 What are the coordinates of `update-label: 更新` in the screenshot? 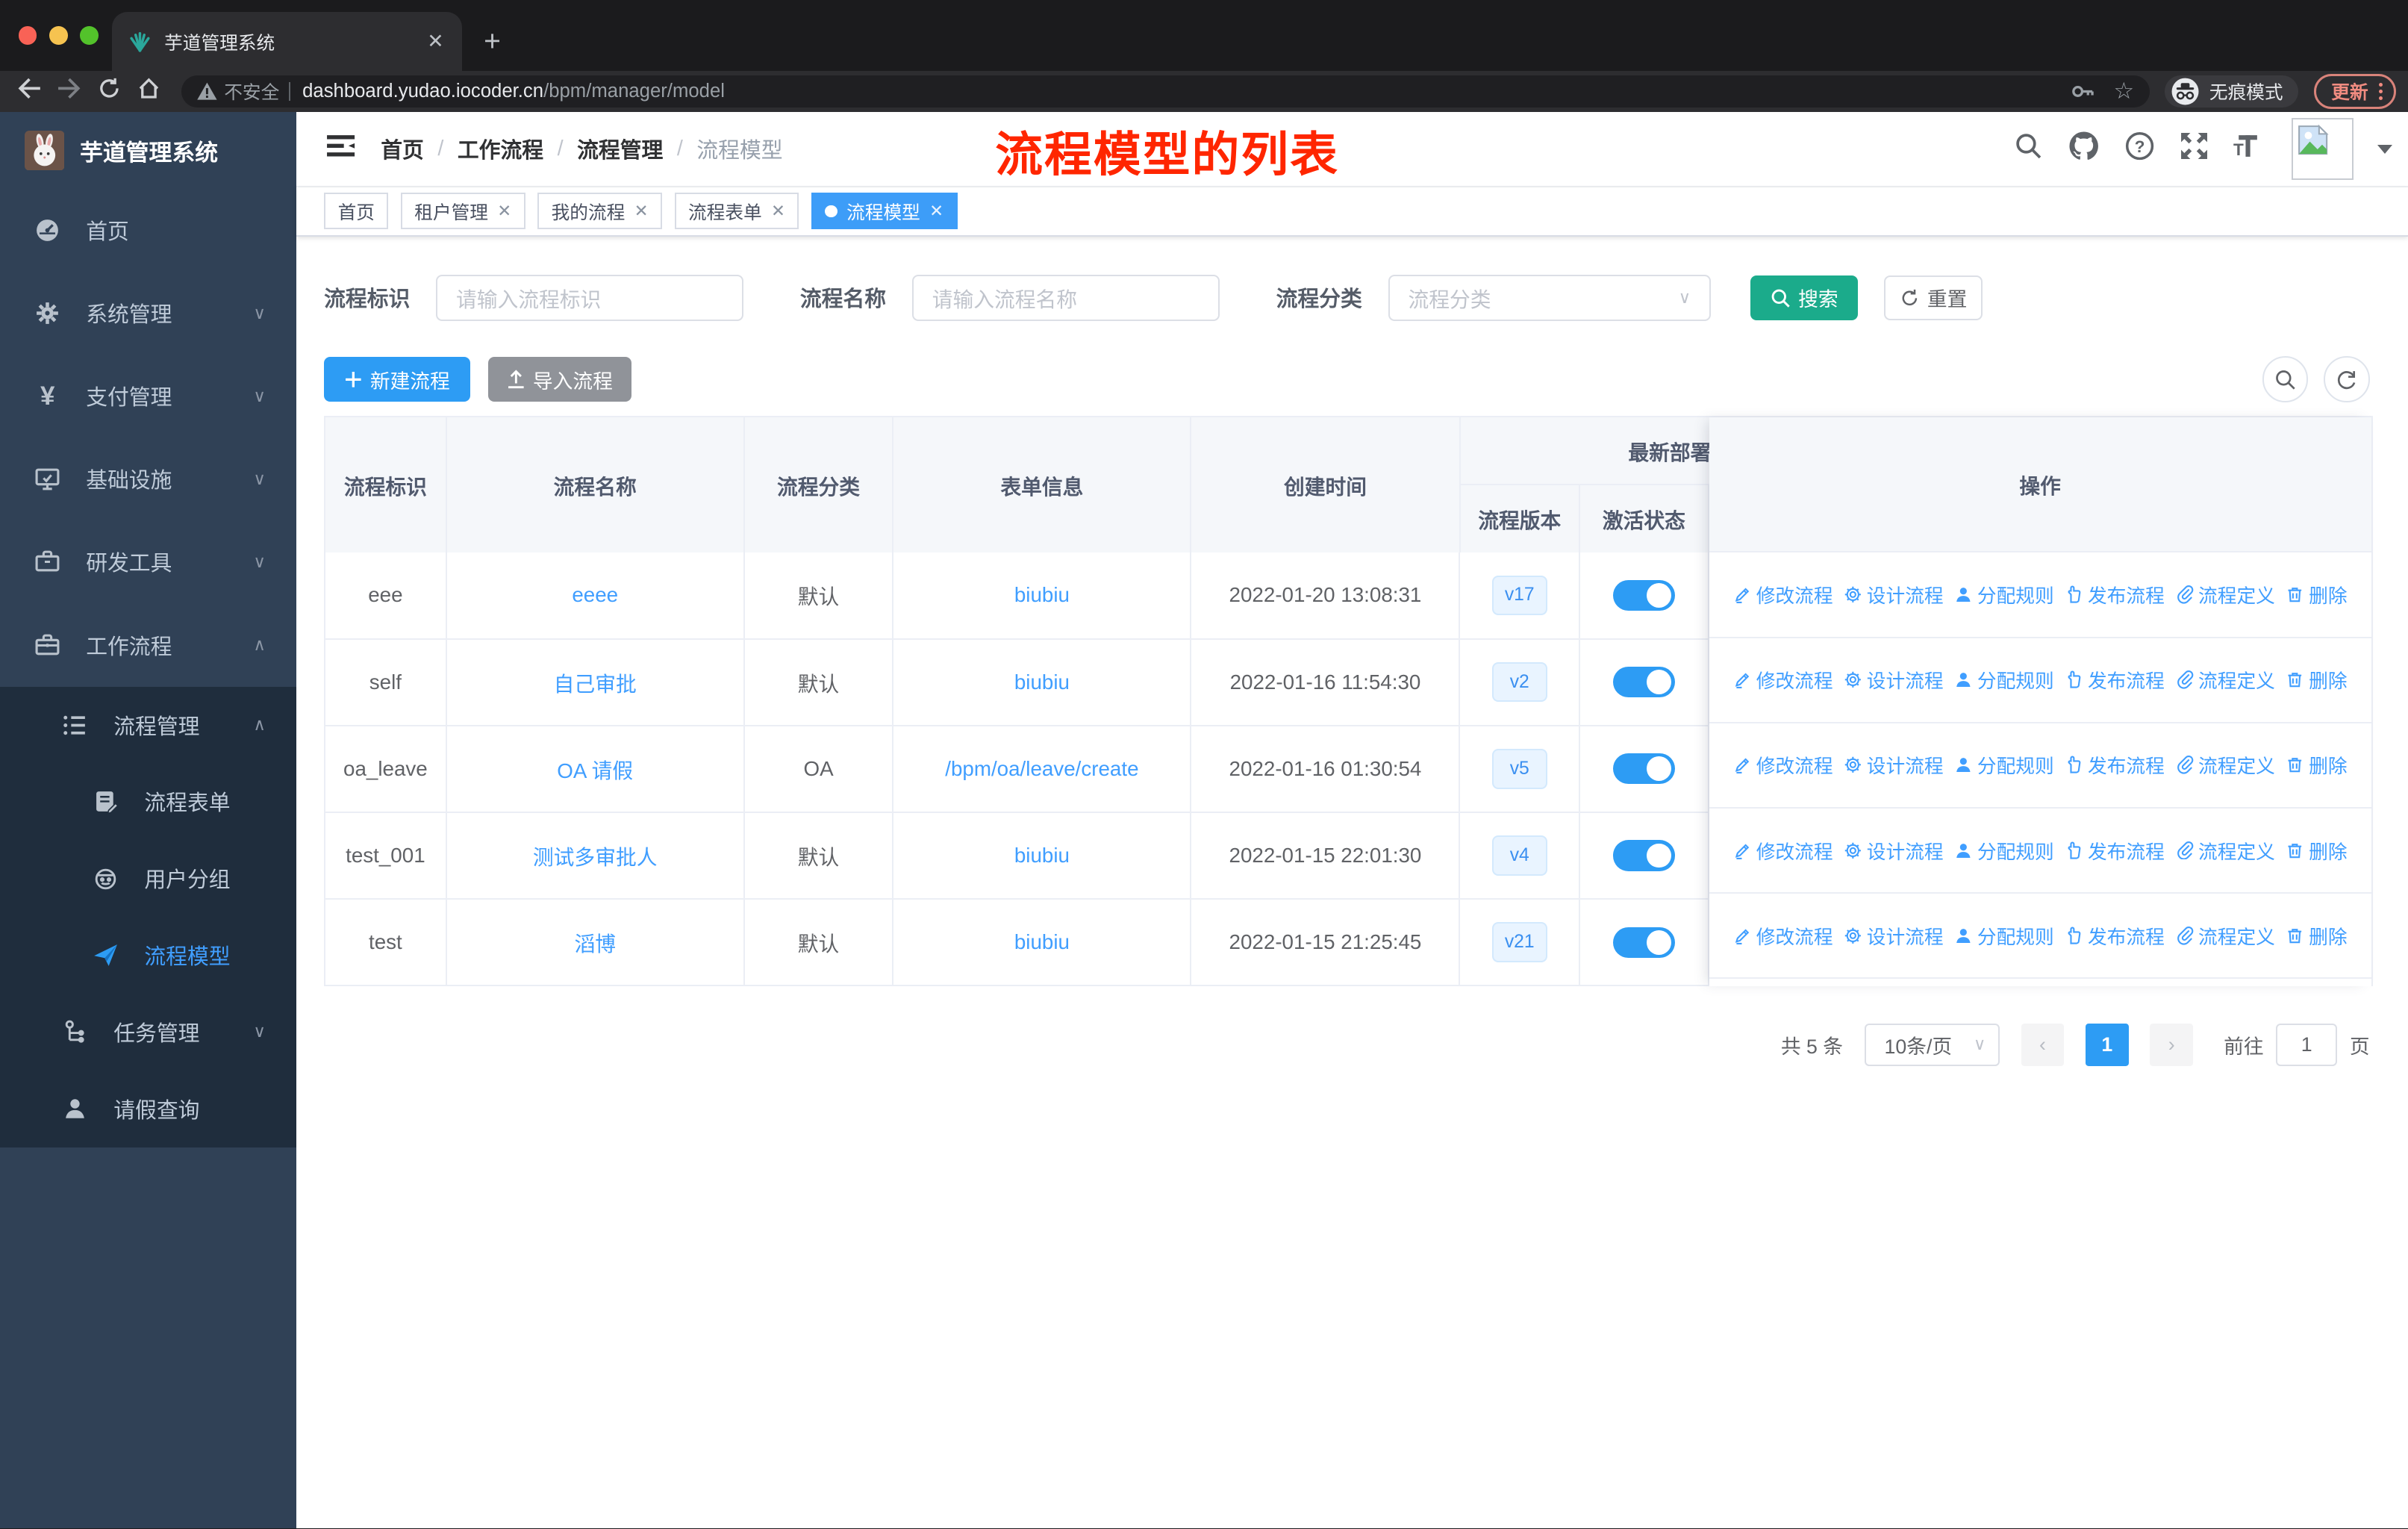 It's located at (2349, 91).